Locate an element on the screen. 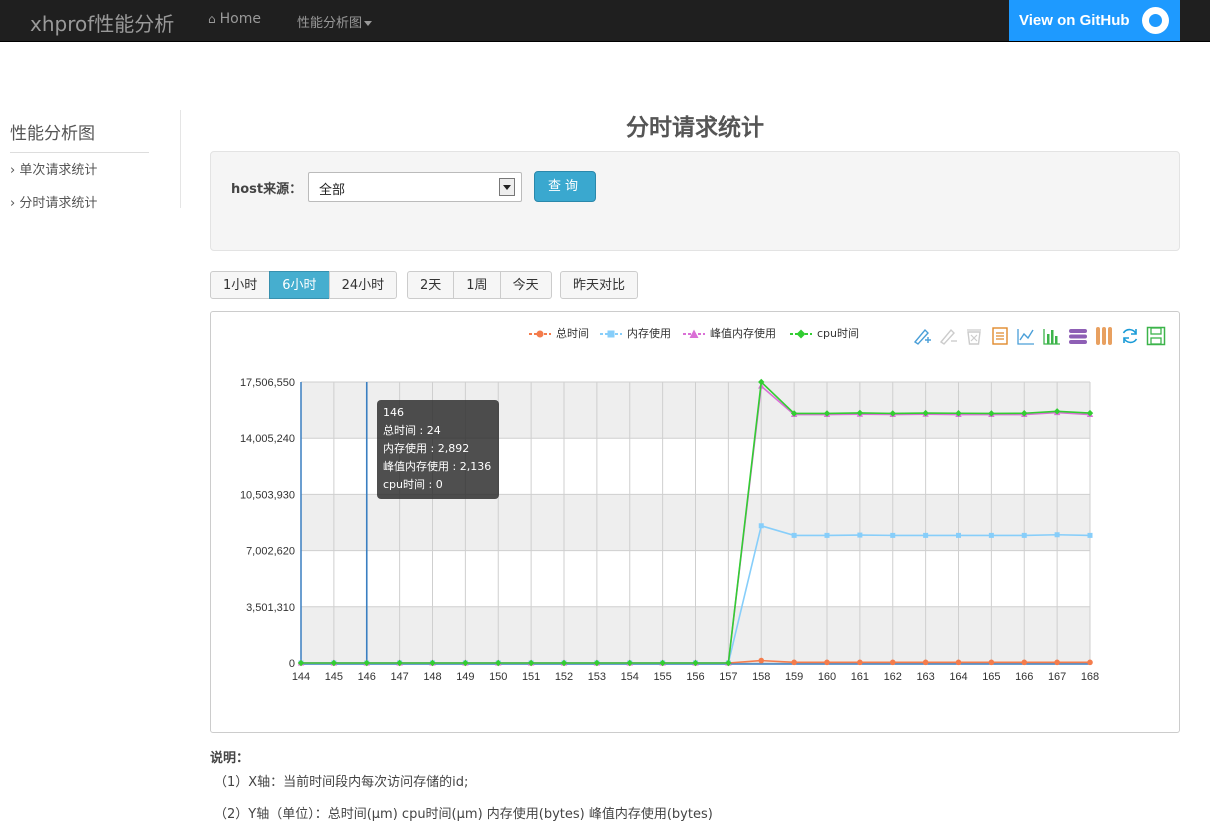 The height and width of the screenshot is (838, 1210). github-button: View on GitHub is located at coordinates (1094, 20).